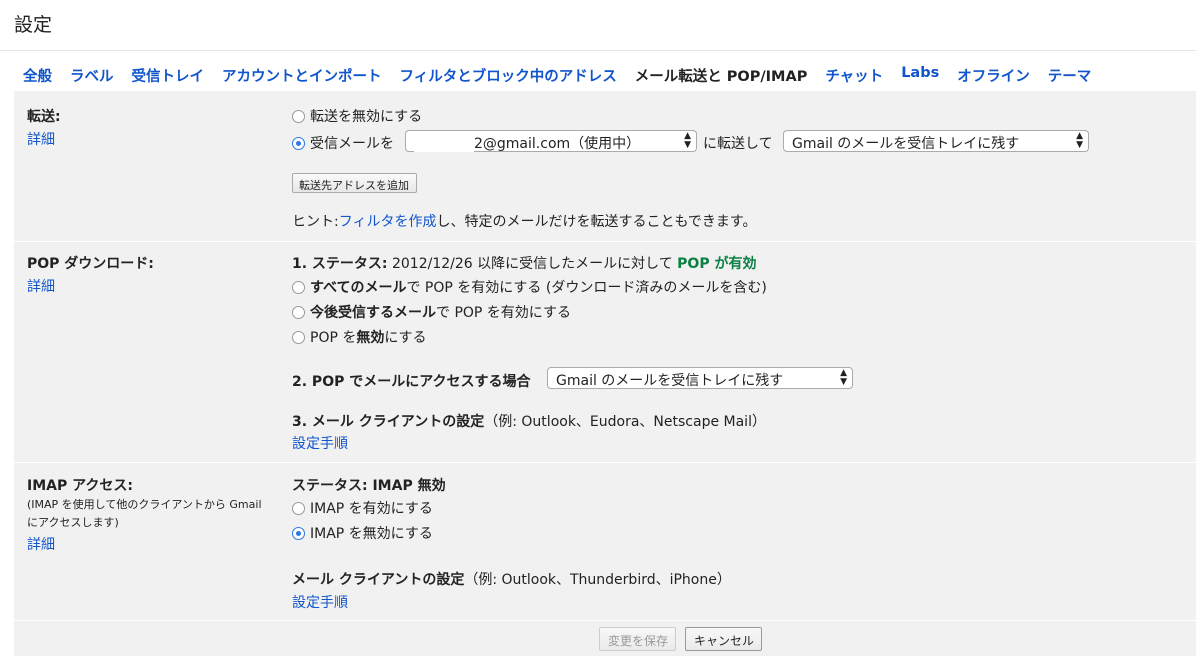  Describe the element at coordinates (315, 222) in the screenshot. I see `hint-prefix: ヒント:` at that location.